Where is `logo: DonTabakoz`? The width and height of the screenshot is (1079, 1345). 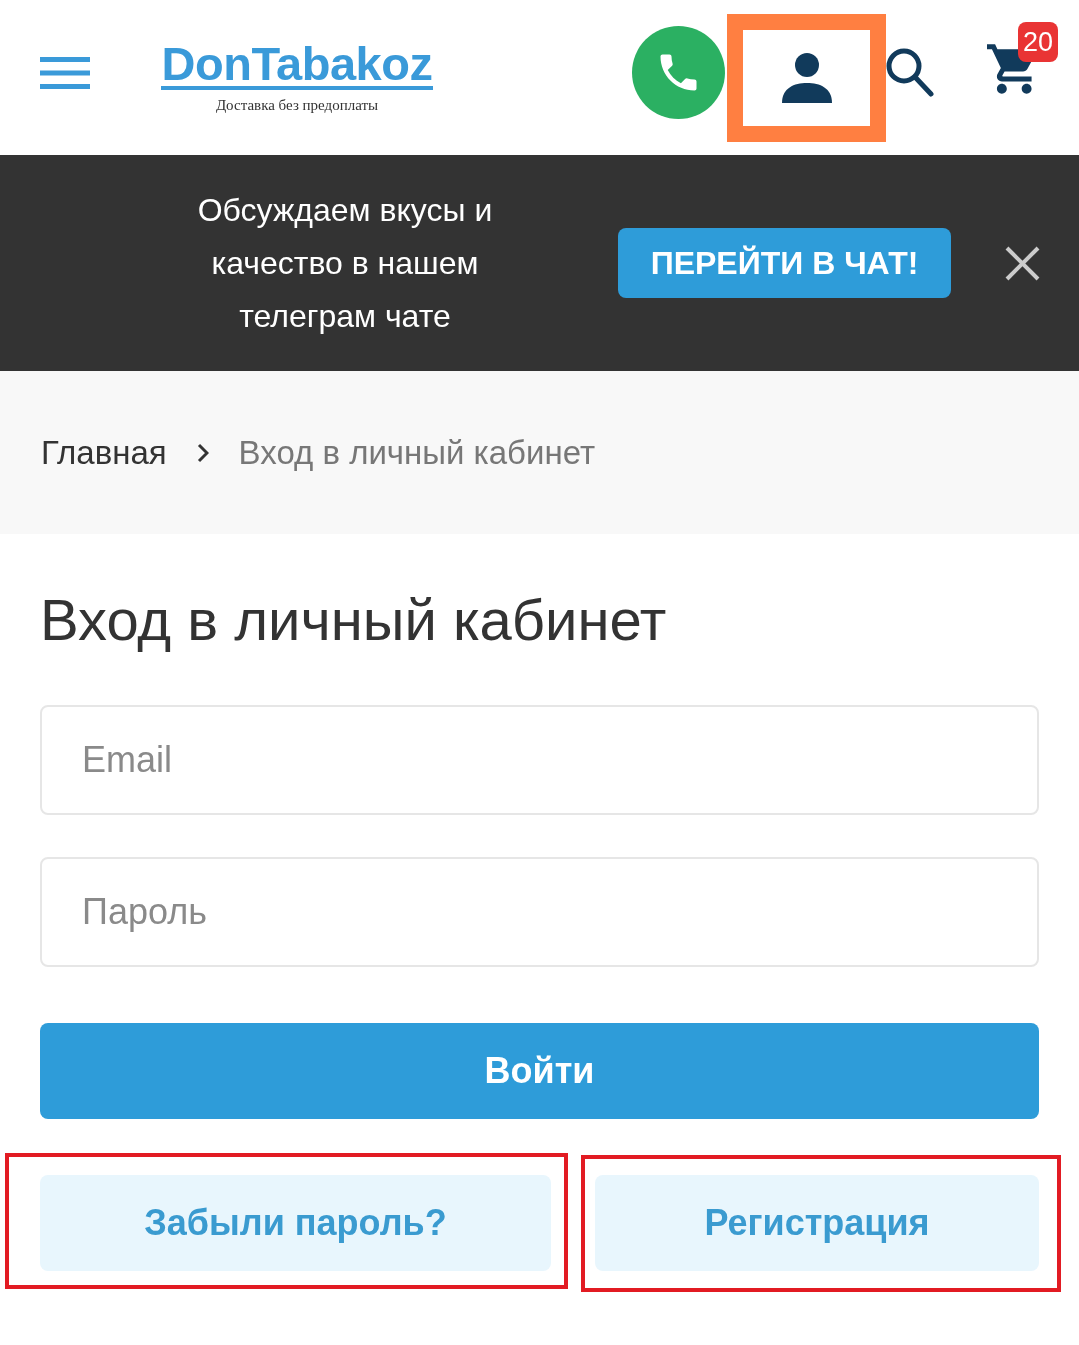 logo: DonTabakoz is located at coordinates (297, 65).